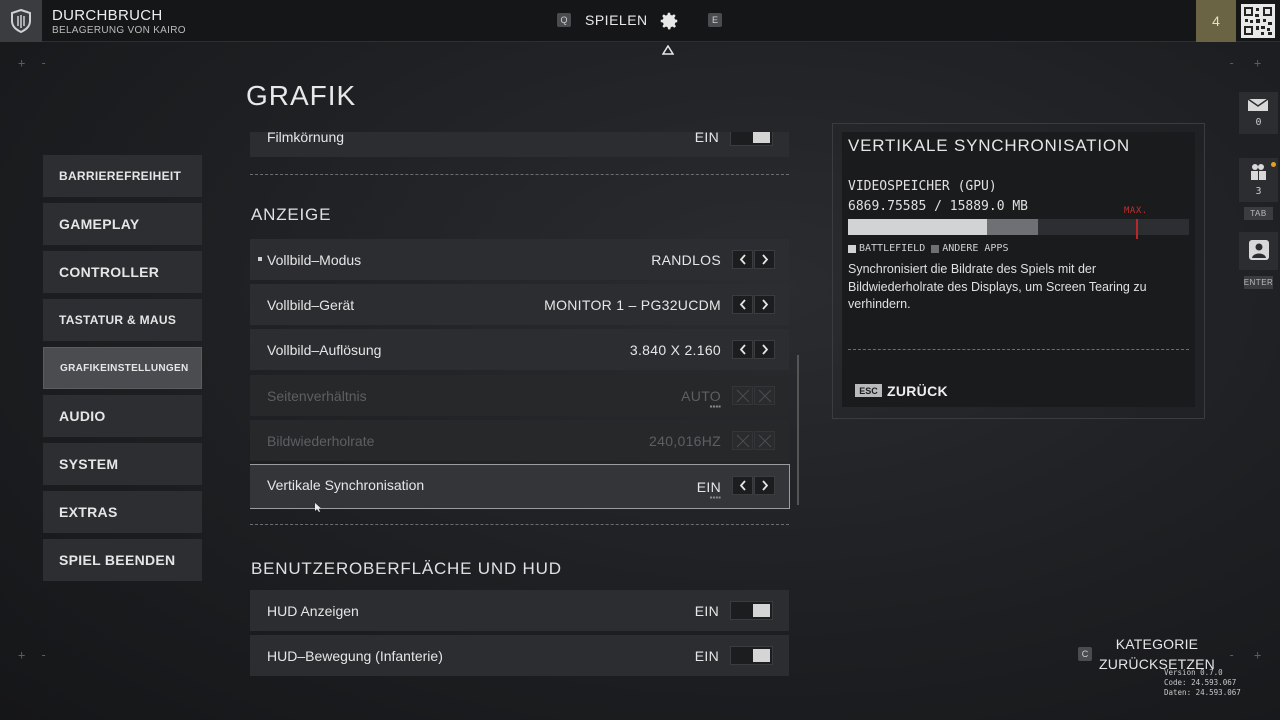  What do you see at coordinates (685, 440) in the screenshot?
I see `setting-value: 240,016HZ` at bounding box center [685, 440].